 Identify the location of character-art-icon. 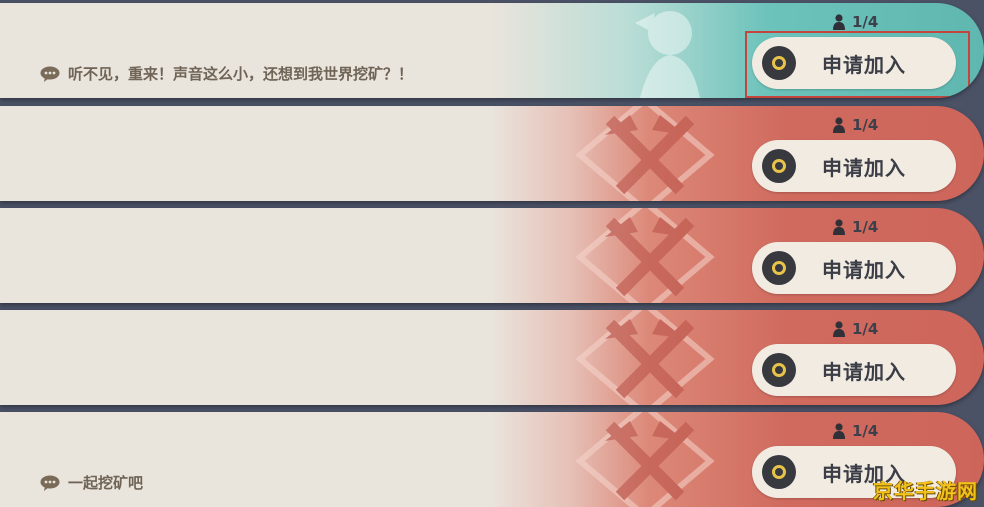
(667, 54).